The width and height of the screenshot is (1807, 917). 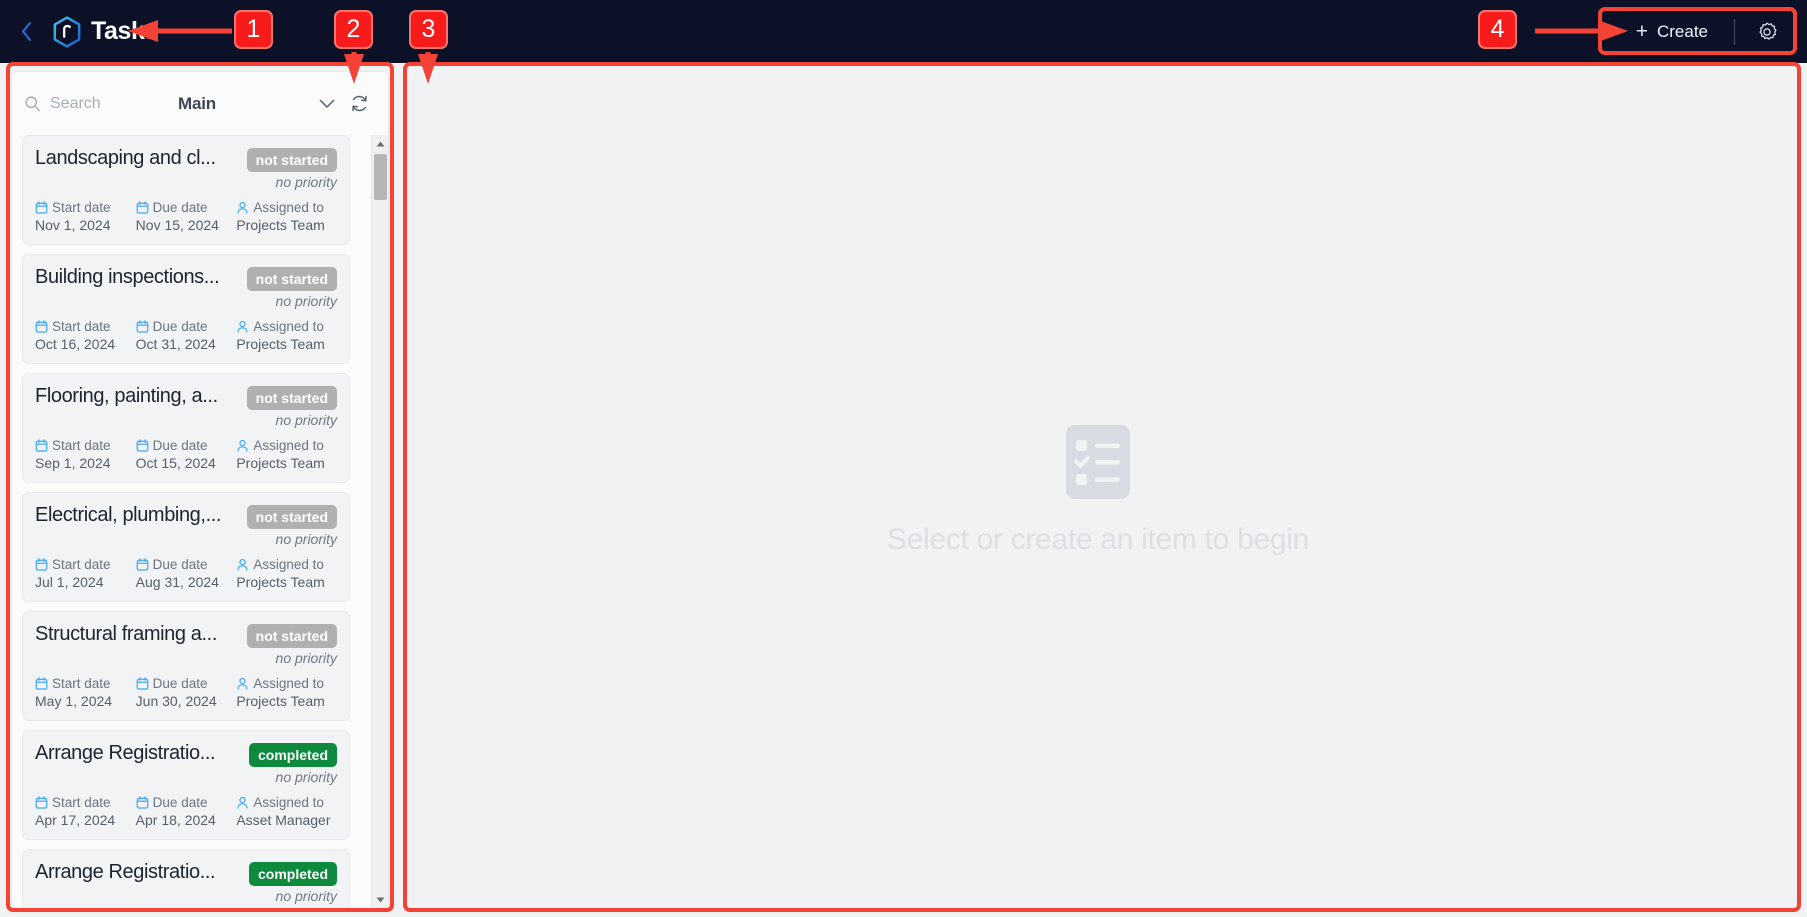 I want to click on scrollbar-up-arrow, so click(x=380, y=143).